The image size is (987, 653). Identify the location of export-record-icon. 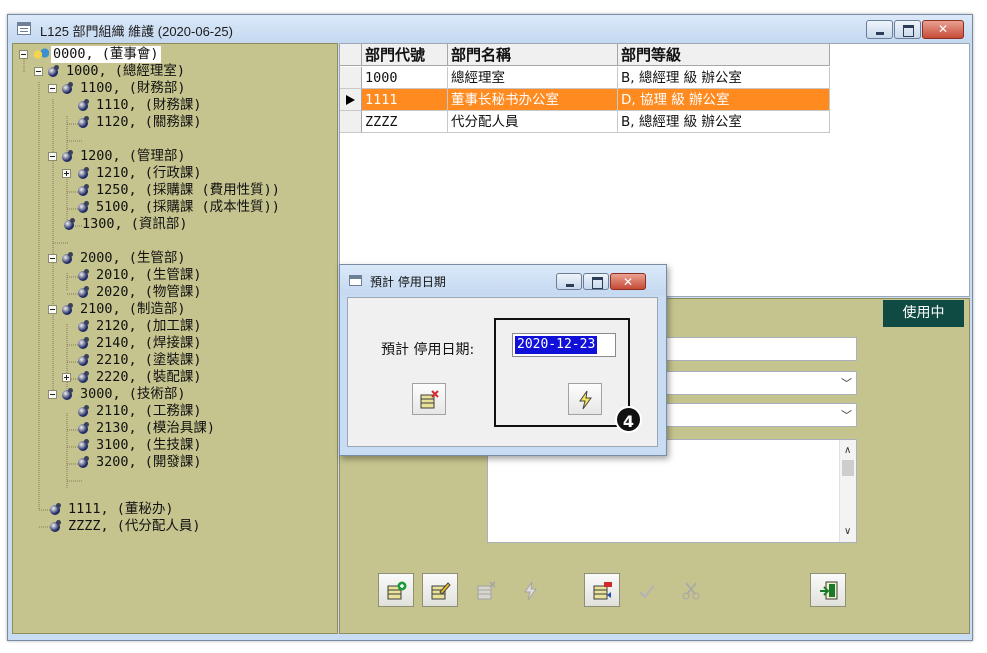
(602, 591).